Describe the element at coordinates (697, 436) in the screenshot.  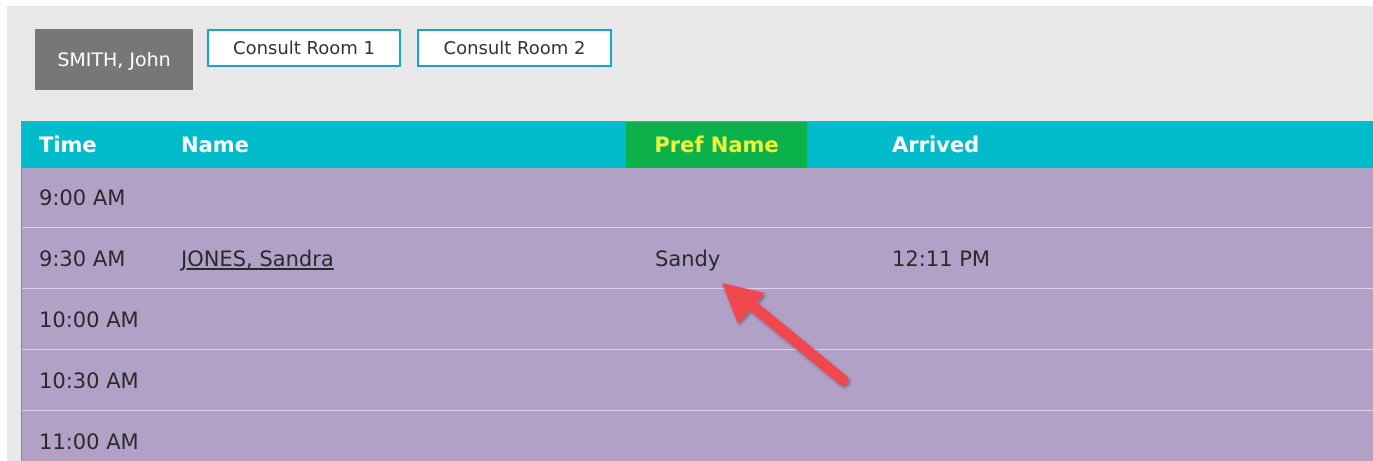
I see `table-row: 11:00 AM` at that location.